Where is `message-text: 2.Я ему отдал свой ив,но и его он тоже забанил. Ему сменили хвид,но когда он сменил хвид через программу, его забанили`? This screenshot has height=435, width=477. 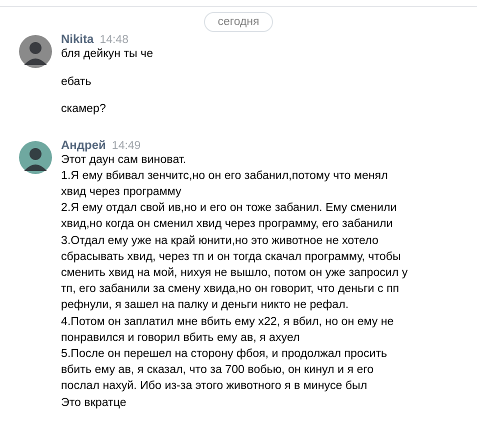 message-text: 2.Я ему отдал свой ив,но и его он тоже забанил. Ему сменили хвид,но когда он сменил хвид через программу, его забанили is located at coordinates (229, 216).